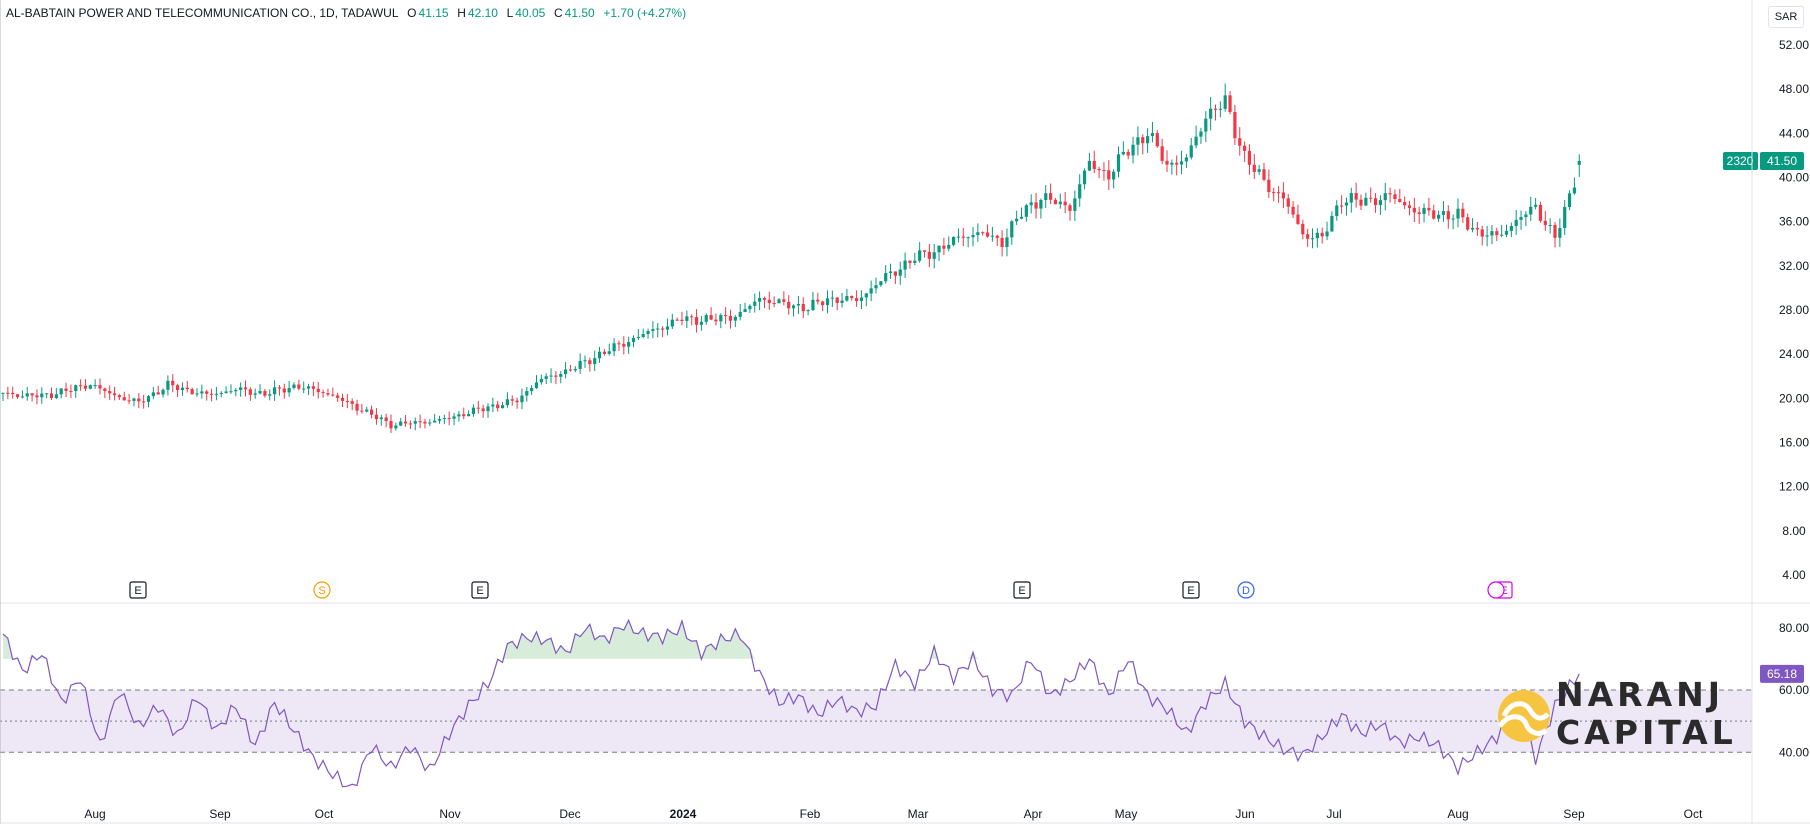  I want to click on alert-marker-icon, so click(1496, 590).